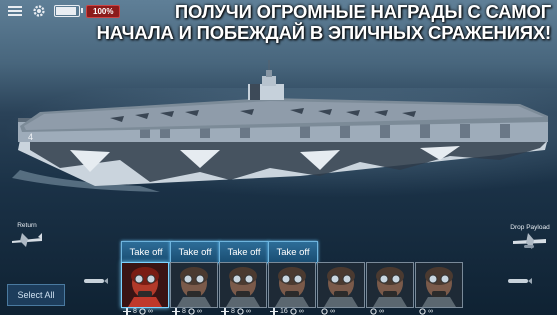 Image resolution: width=557 pixels, height=315 pixels. Describe the element at coordinates (27, 225) in the screenshot. I see `return-label: Return` at that location.